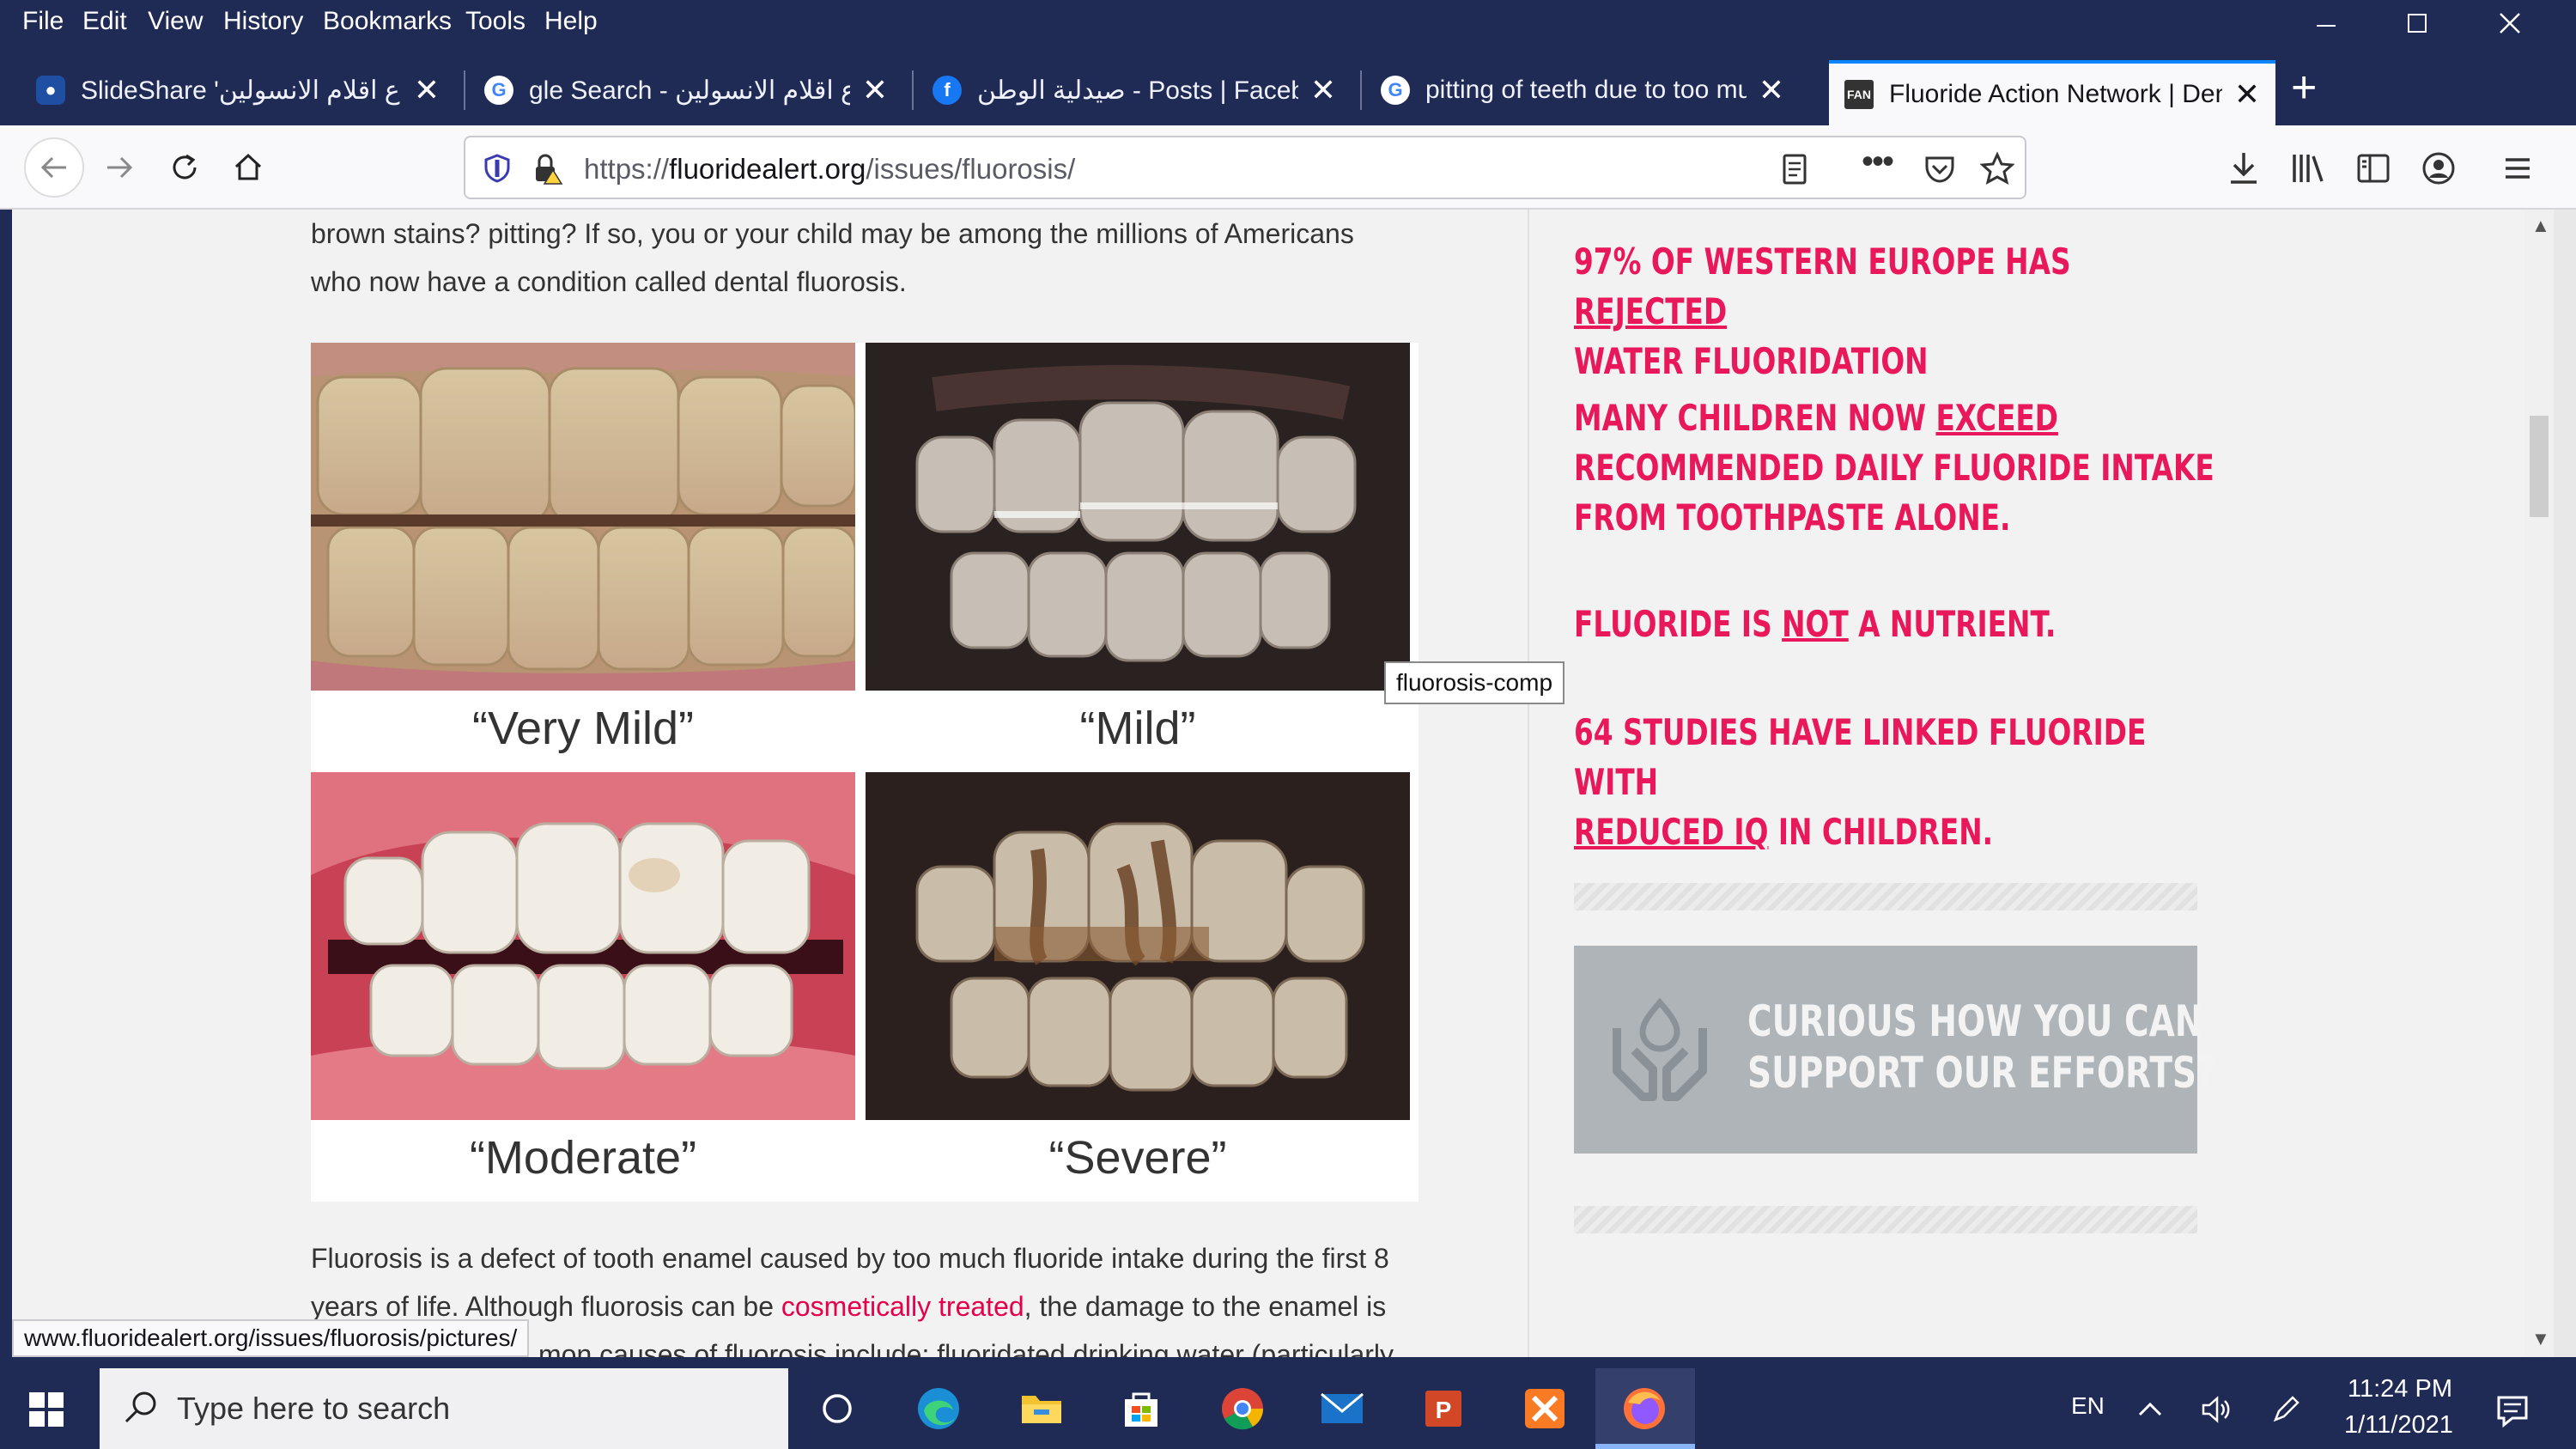 Image resolution: width=2576 pixels, height=1449 pixels. I want to click on tab-title: gle Search - انواع اقلام الانسولين, so click(689, 90).